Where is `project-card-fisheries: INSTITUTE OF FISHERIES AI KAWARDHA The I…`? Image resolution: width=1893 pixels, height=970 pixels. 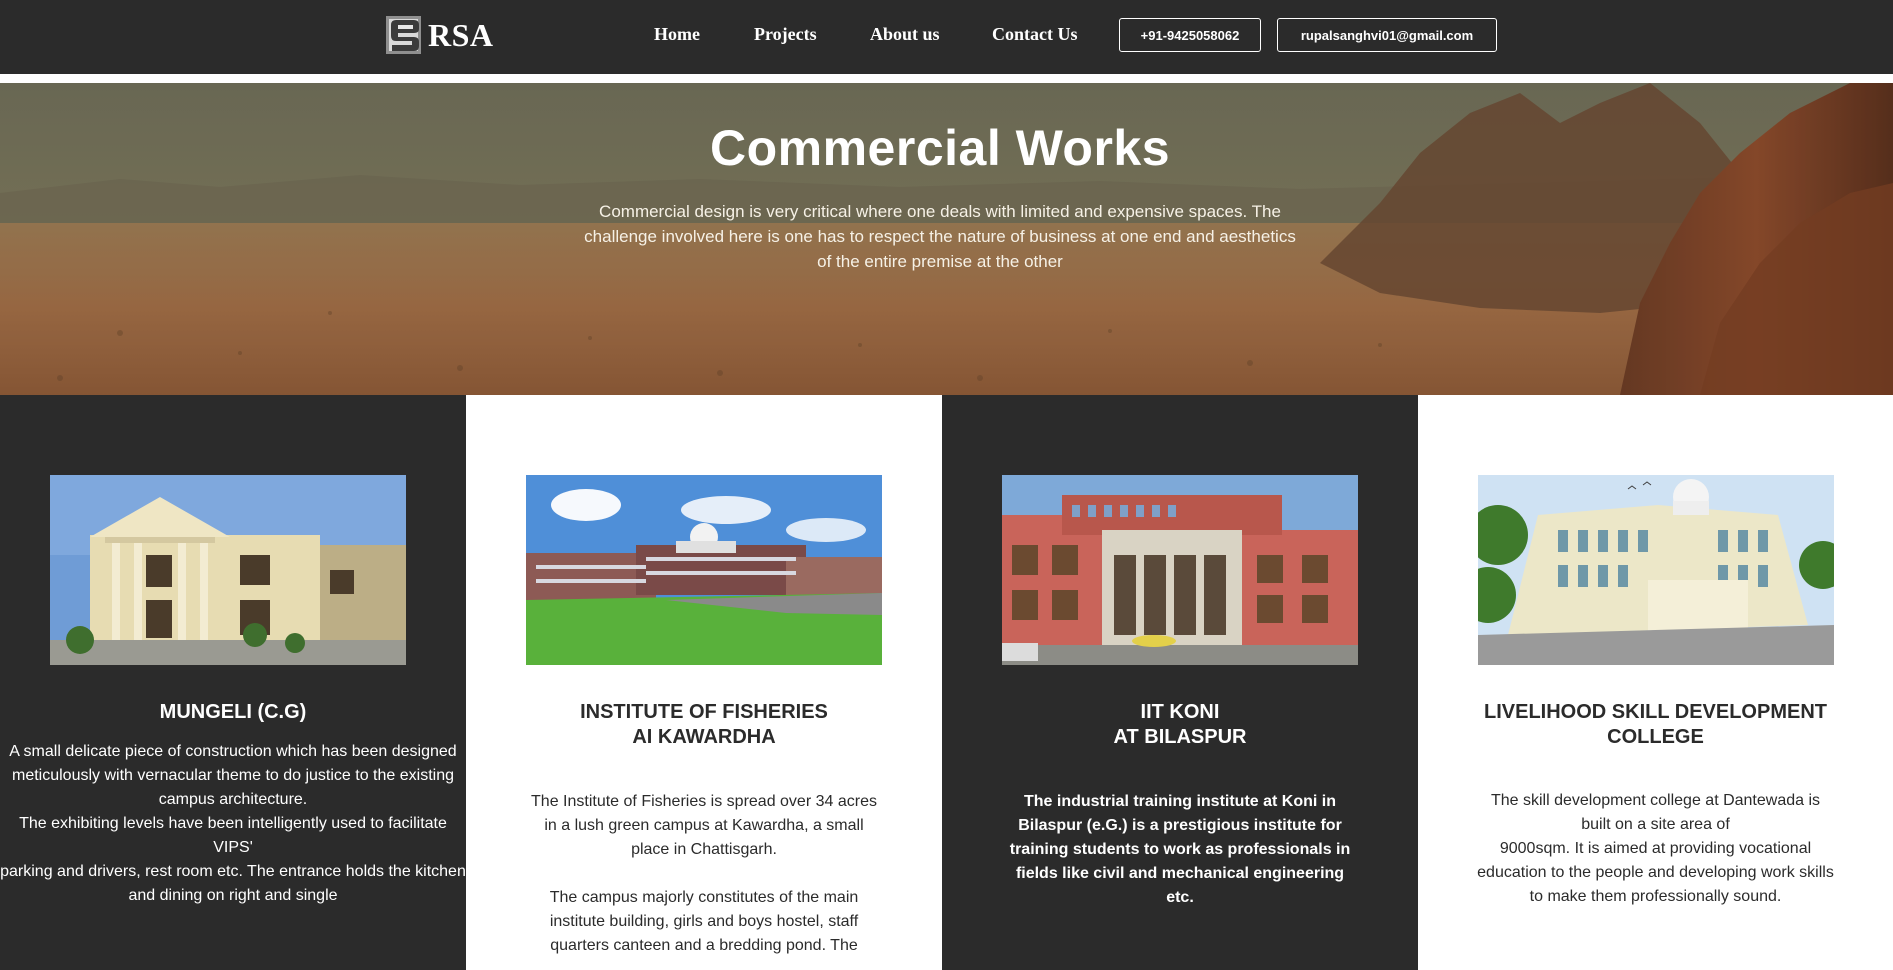 project-card-fisheries: INSTITUTE OF FISHERIES AI KAWARDHA The I… is located at coordinates (704, 682).